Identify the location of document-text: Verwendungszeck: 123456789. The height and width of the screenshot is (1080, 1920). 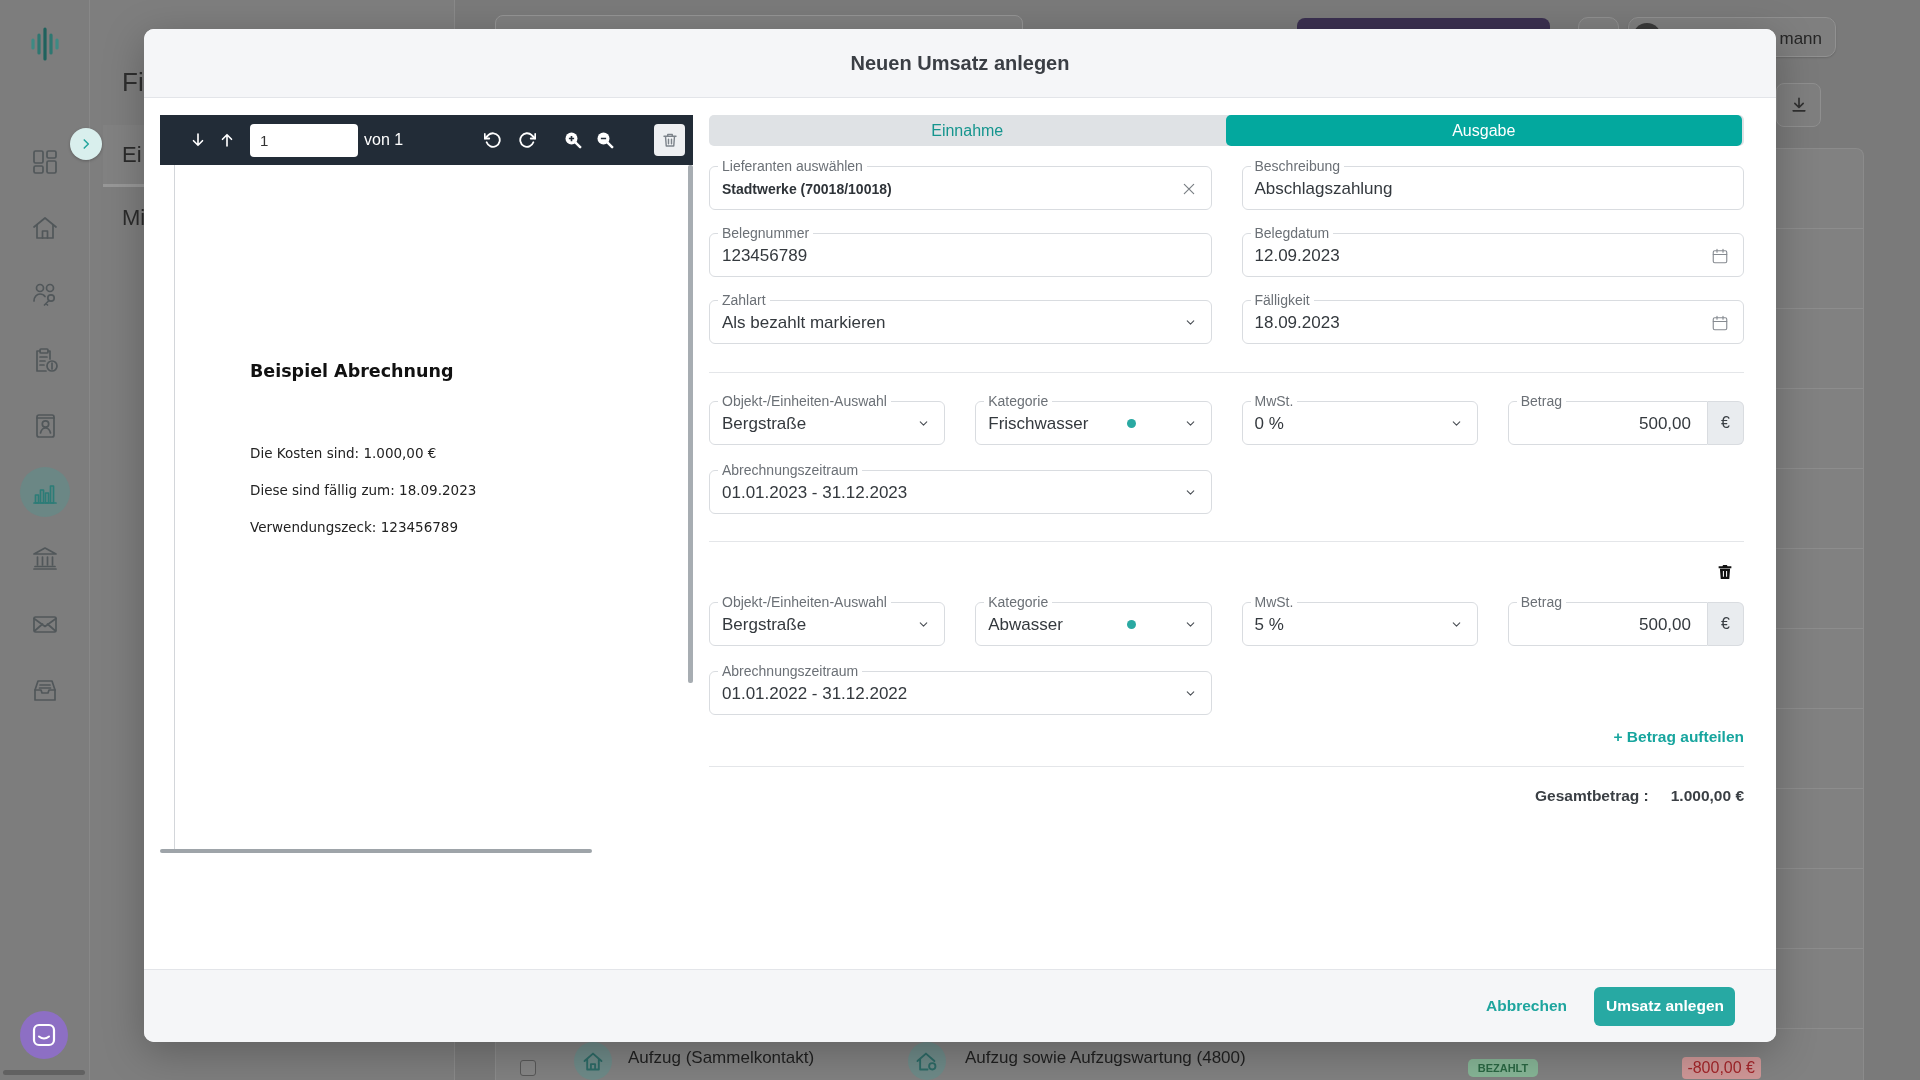
(354, 527).